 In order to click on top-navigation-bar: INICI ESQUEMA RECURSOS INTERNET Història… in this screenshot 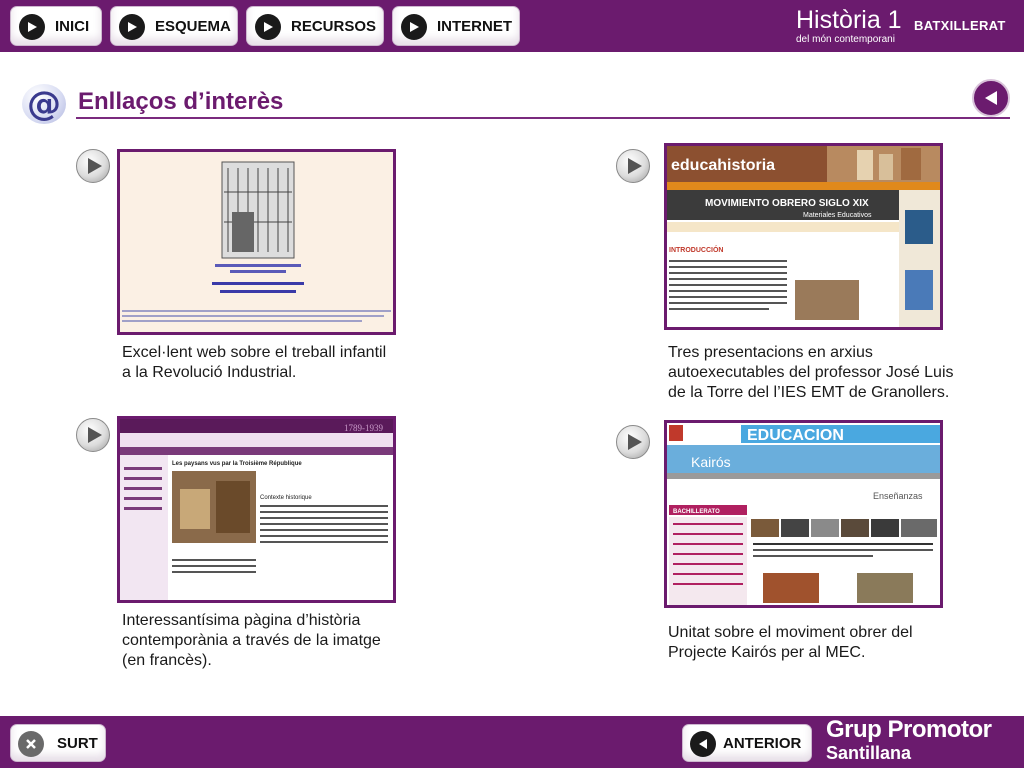, I will do `click(512, 26)`.